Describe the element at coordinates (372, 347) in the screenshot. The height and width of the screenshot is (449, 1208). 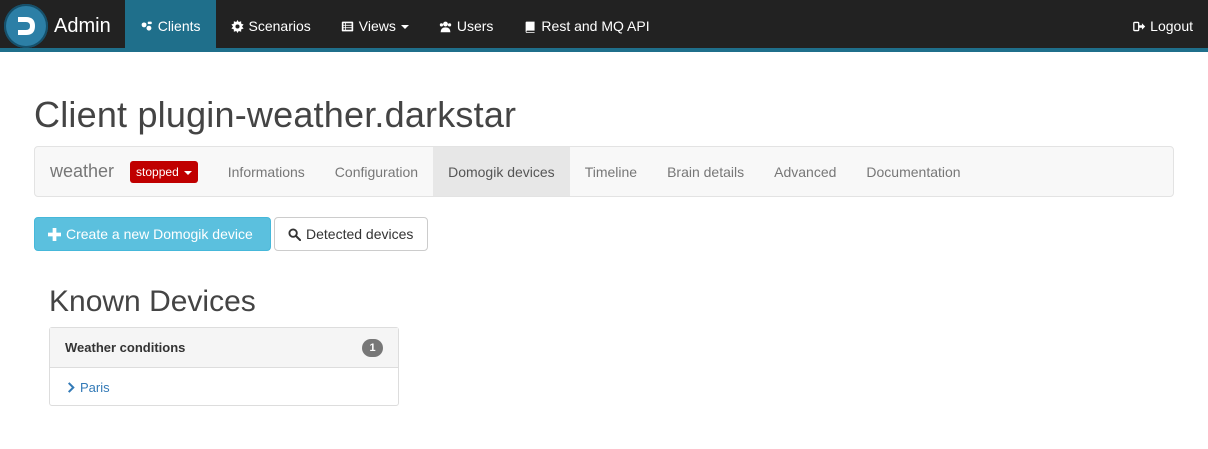
I see `device-count-badge: 1` at that location.